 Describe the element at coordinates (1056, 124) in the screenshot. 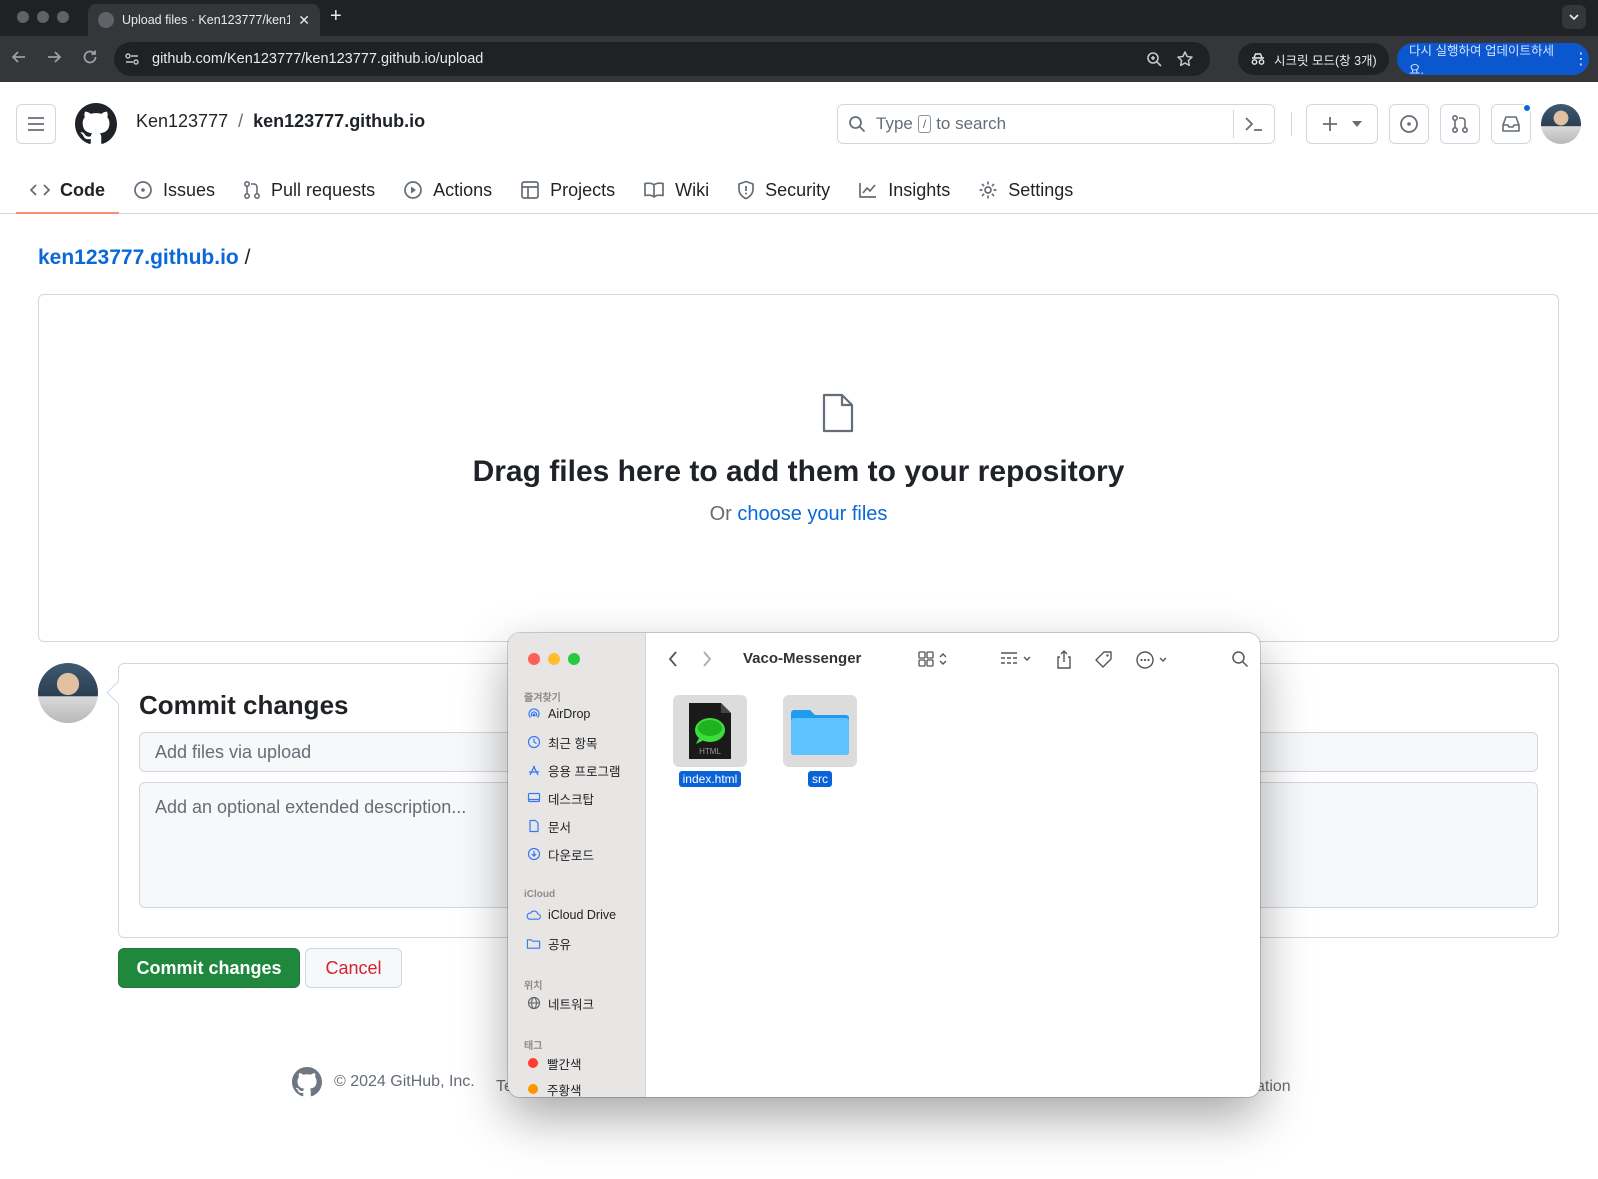

I see `search-input: Type / to search` at that location.